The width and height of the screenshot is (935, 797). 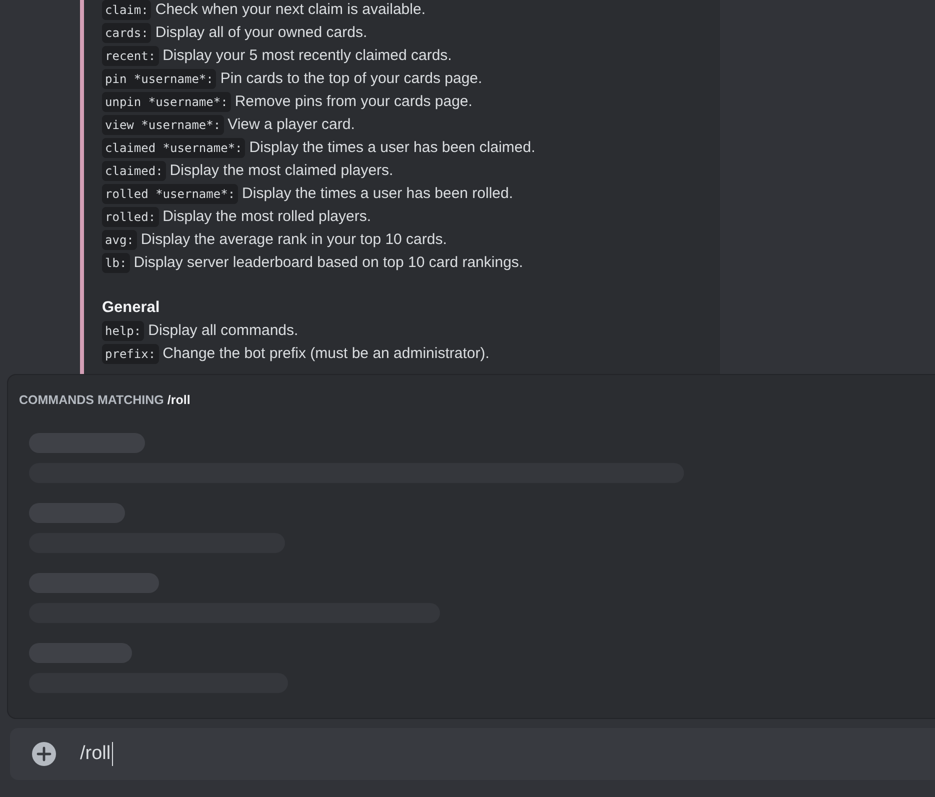 I want to click on section-title: General, so click(x=131, y=308).